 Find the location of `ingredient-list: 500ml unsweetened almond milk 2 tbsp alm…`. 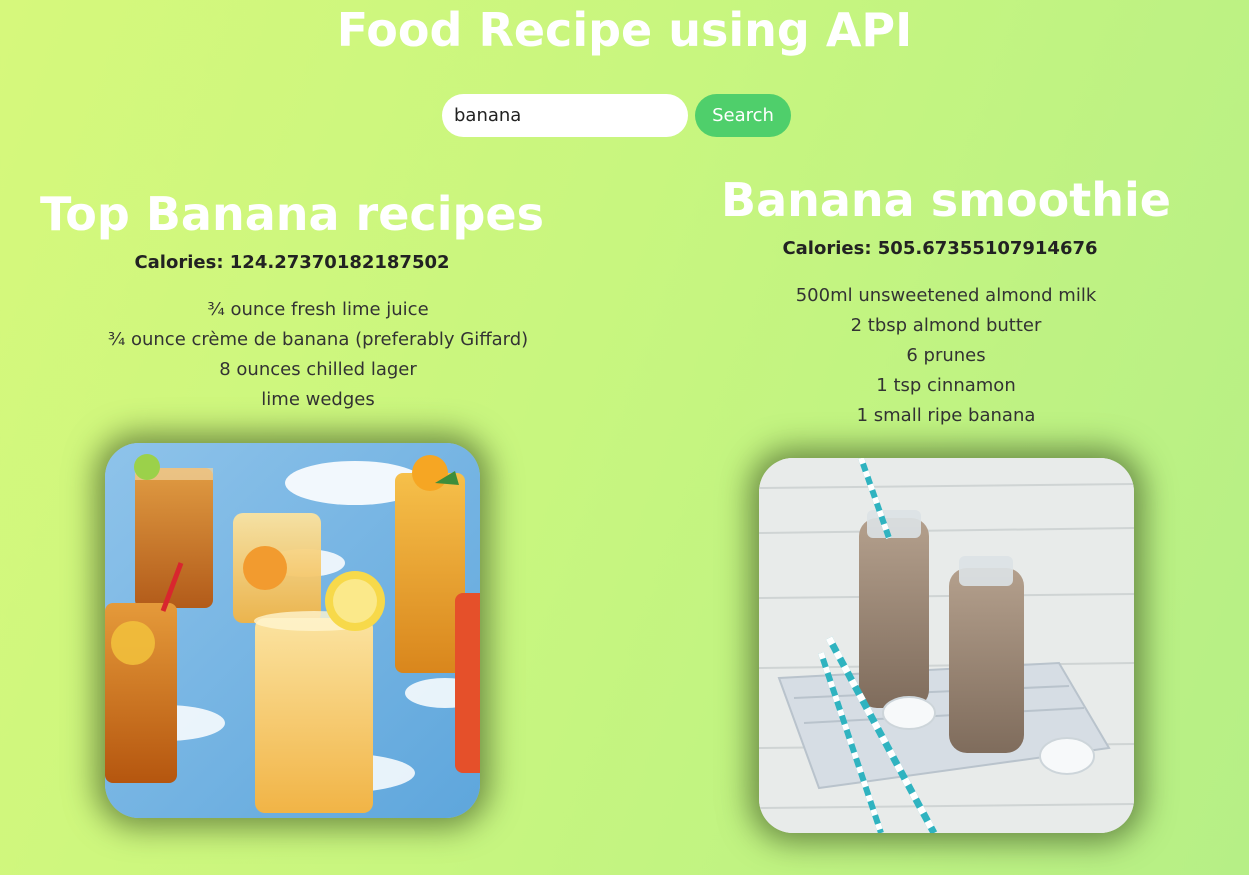

ingredient-list: 500ml unsweetened almond milk 2 tbsp alm… is located at coordinates (942, 356).